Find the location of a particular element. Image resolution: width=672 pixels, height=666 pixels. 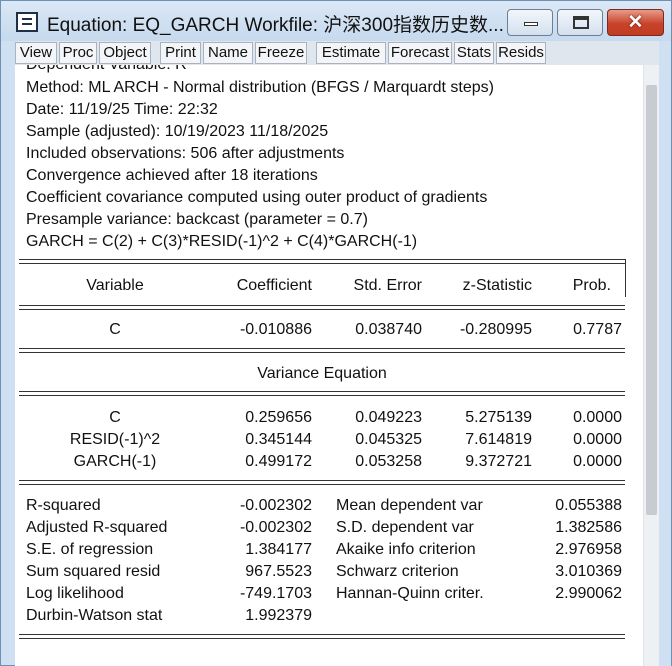

table-row-c-coefficient: -0.010886 is located at coordinates (275, 329).